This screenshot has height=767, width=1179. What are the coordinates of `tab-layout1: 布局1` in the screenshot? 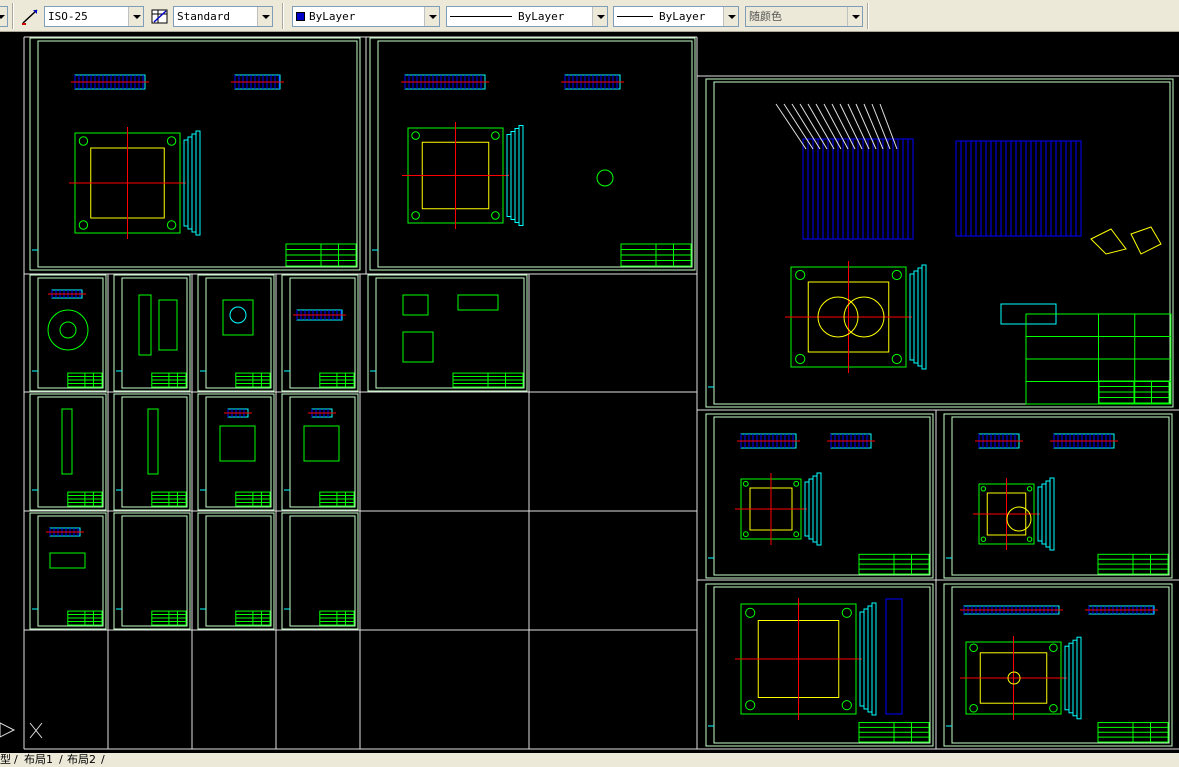 It's located at (38, 760).